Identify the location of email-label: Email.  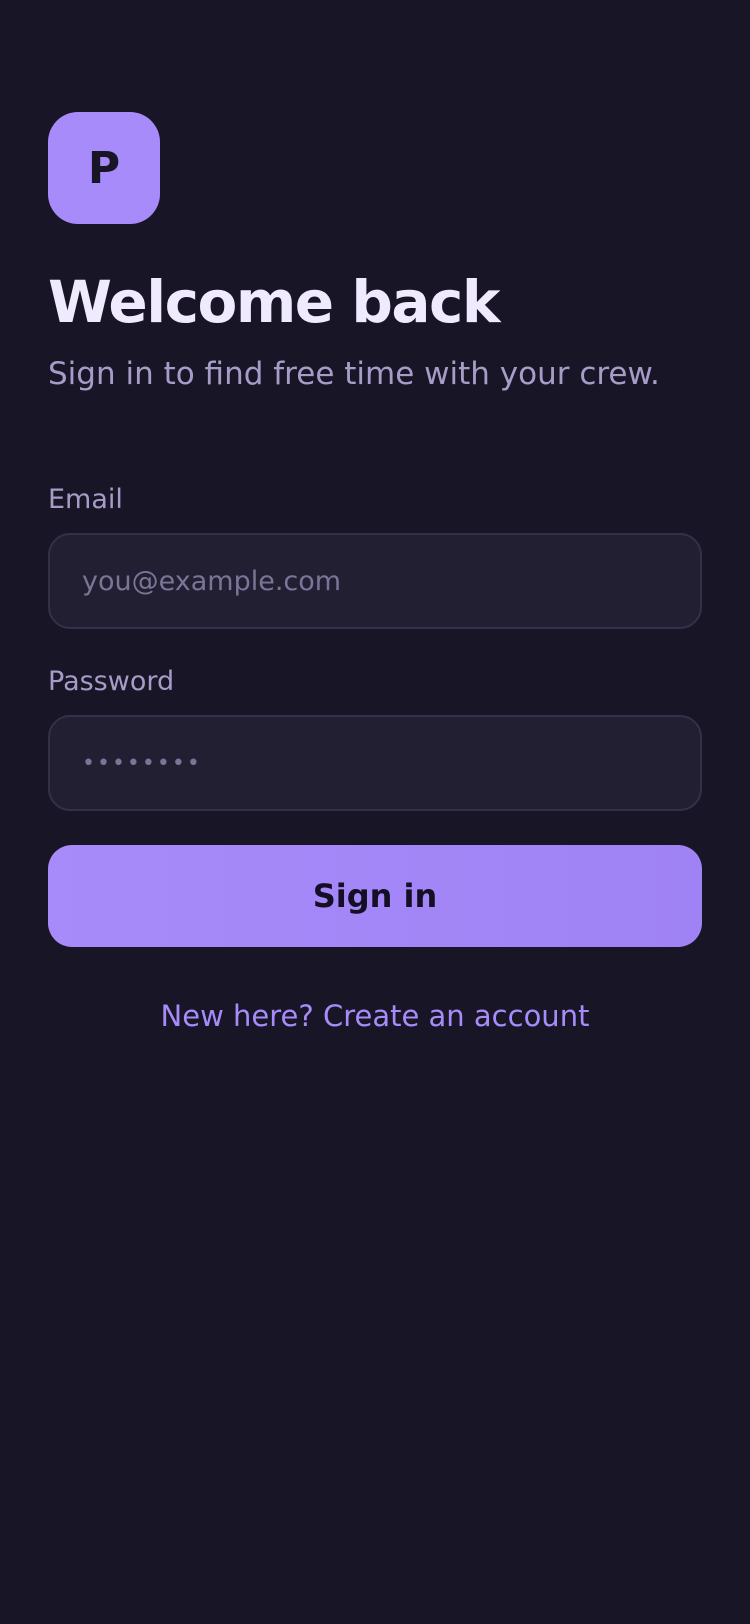
(85, 499).